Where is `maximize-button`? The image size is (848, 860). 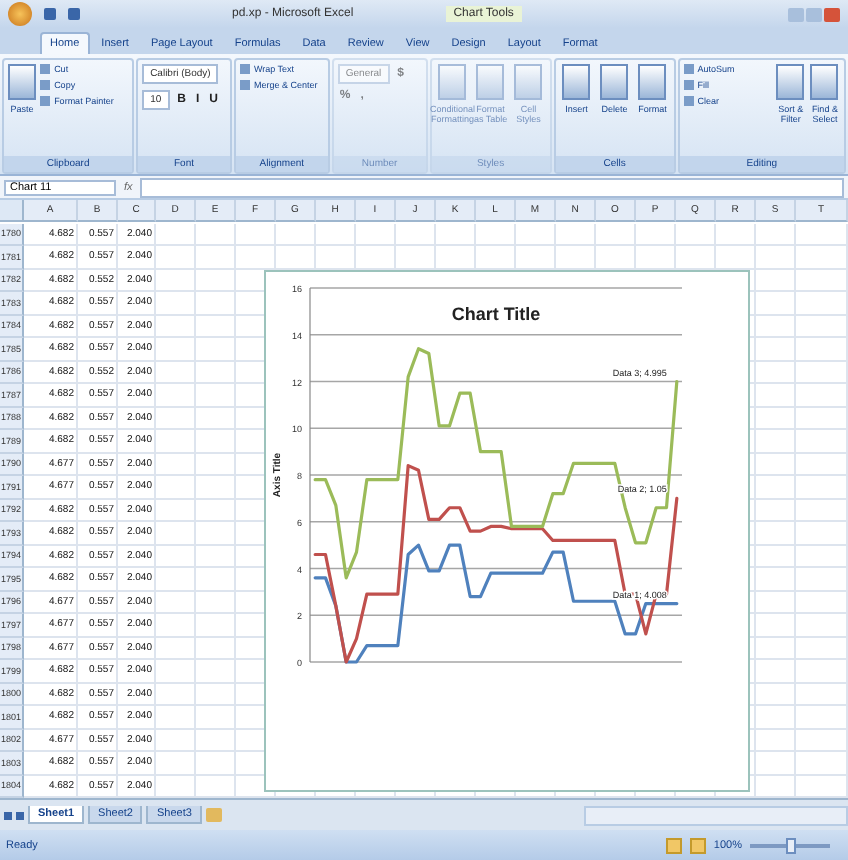
maximize-button is located at coordinates (814, 14).